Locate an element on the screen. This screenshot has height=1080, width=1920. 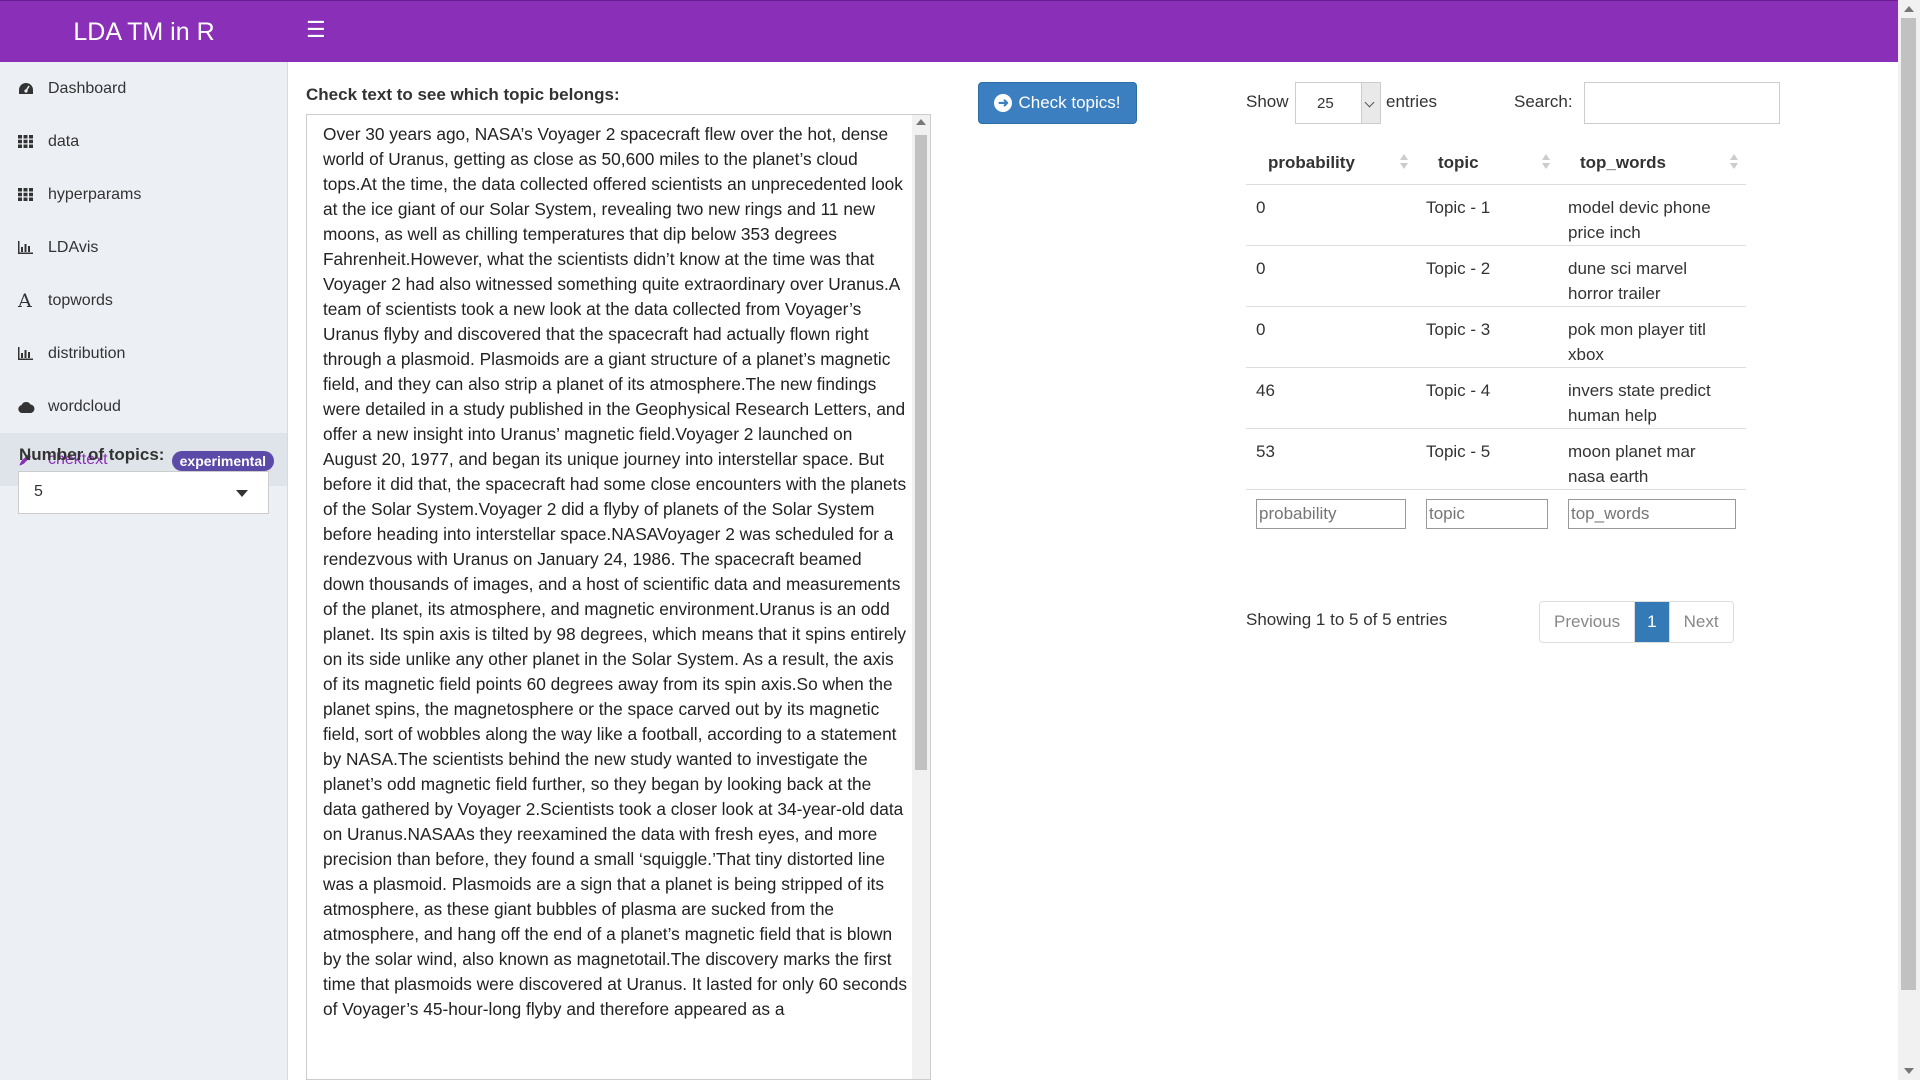
app-title: LDA TM in R is located at coordinates (144, 31).